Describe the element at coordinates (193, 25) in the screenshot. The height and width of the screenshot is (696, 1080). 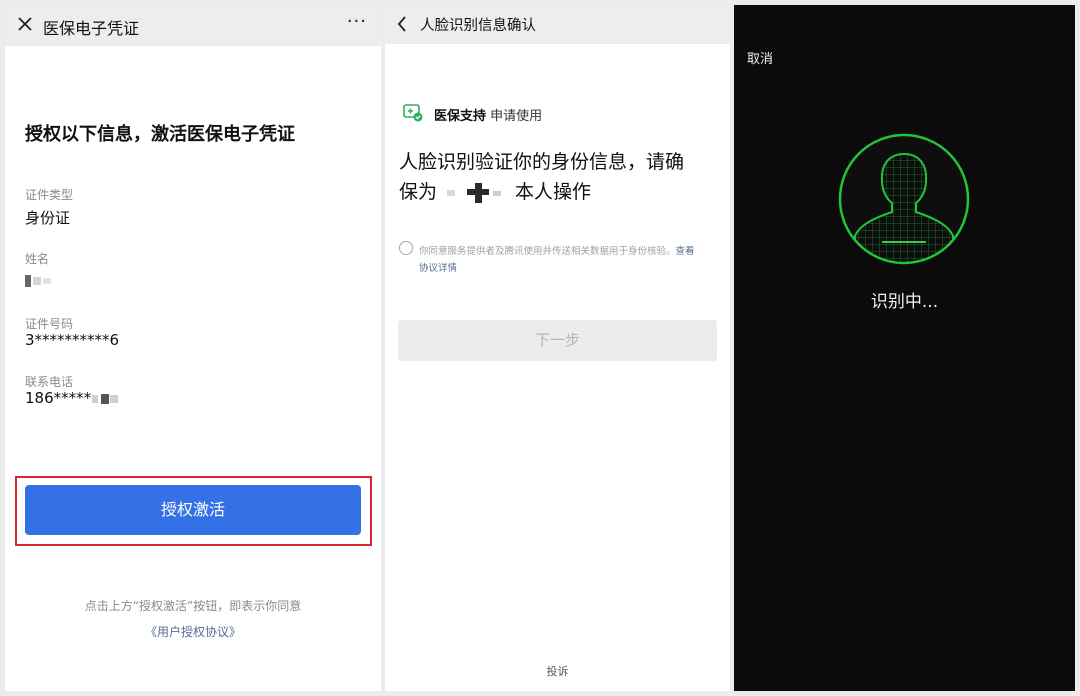
I see `nav-bar: 医保电子凭证 ···` at that location.